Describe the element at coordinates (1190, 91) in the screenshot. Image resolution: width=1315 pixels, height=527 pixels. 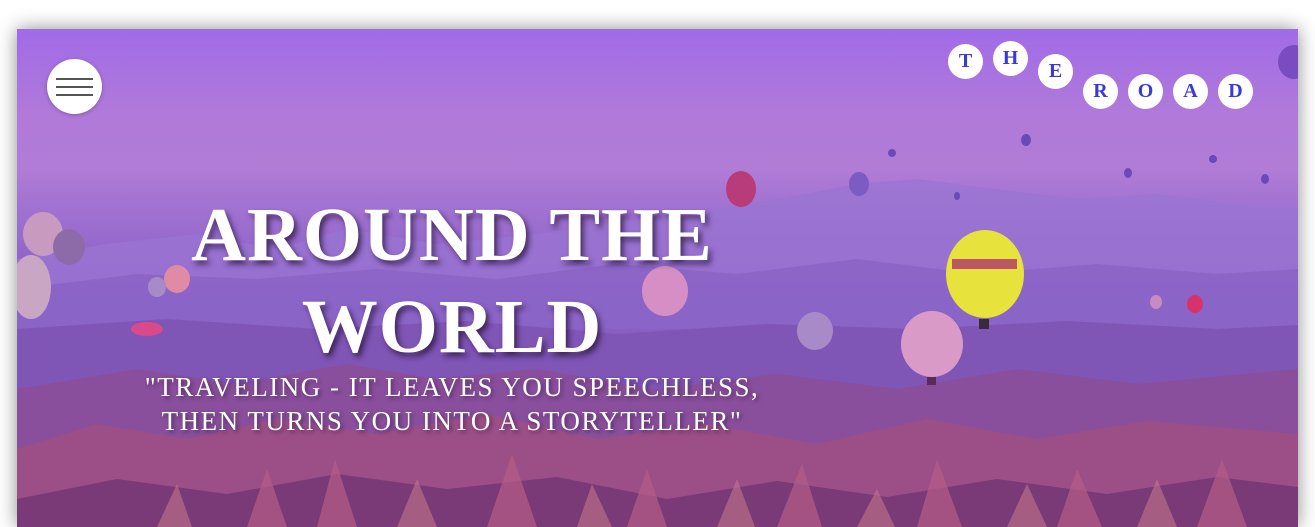
I see `logo-letter-a: A` at that location.